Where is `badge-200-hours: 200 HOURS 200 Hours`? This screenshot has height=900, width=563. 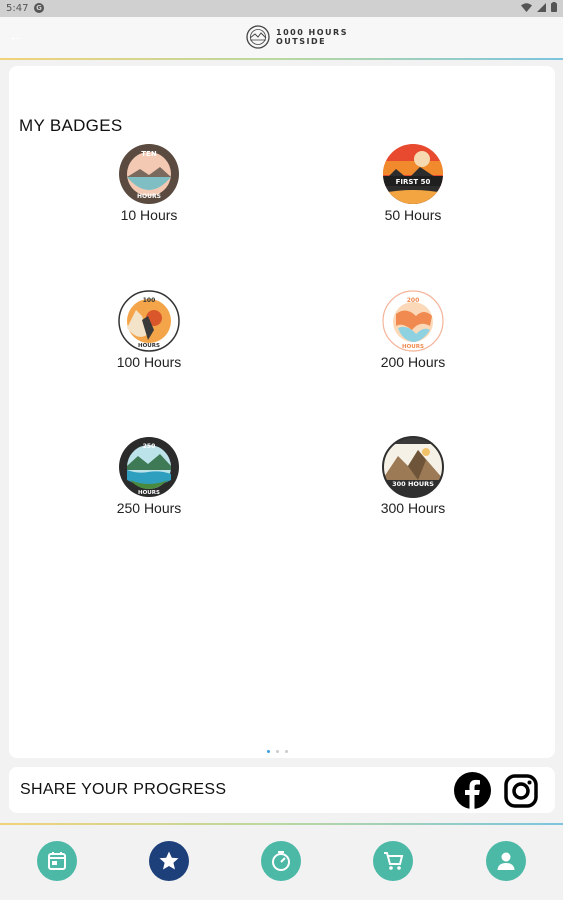
badge-200-hours: 200 HOURS 200 Hours is located at coordinates (413, 330).